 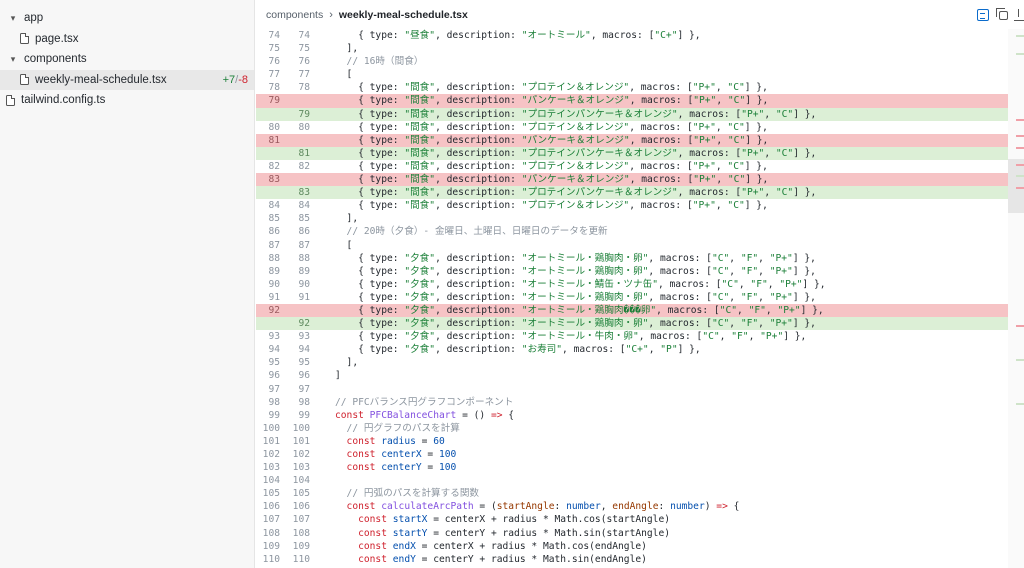 I want to click on document-icon, so click(x=983, y=15).